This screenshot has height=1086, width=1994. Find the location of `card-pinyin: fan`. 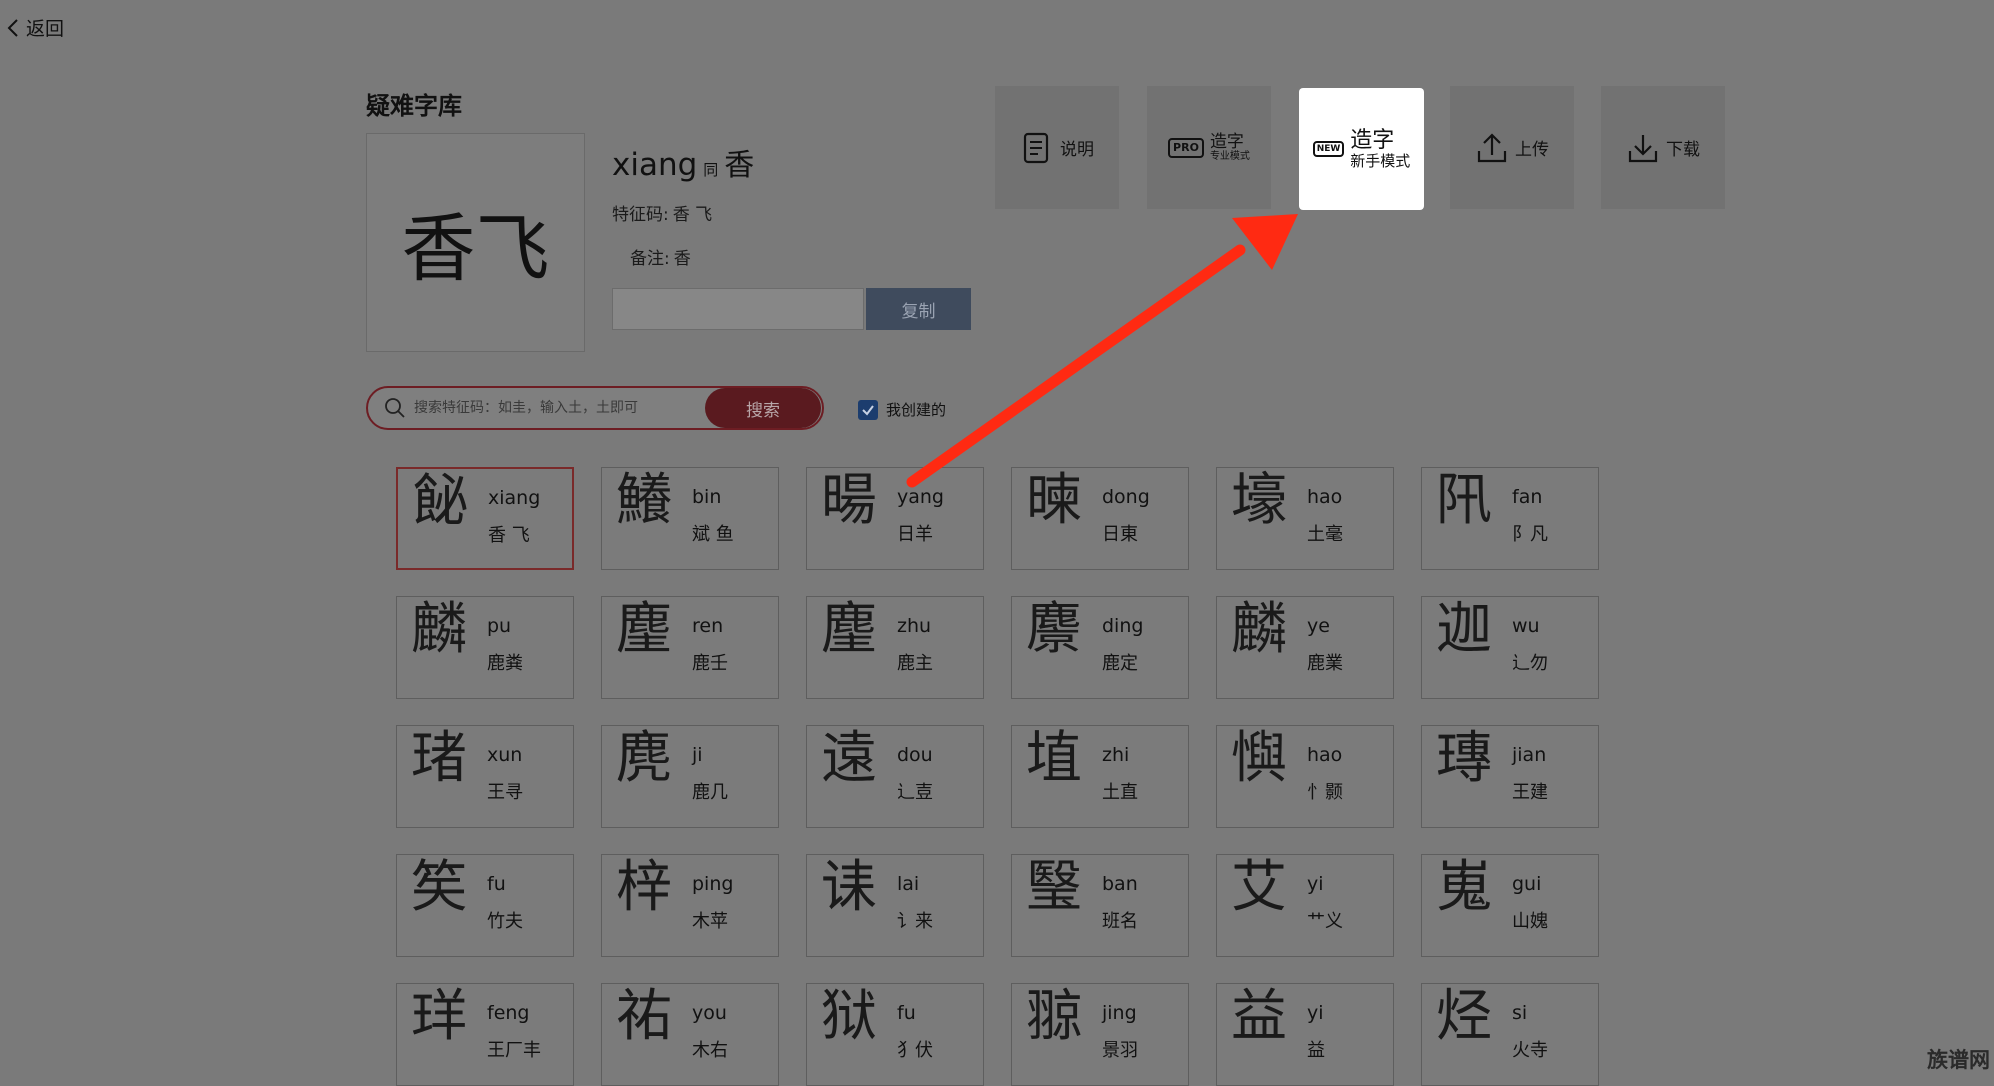

card-pinyin: fan is located at coordinates (1527, 497).